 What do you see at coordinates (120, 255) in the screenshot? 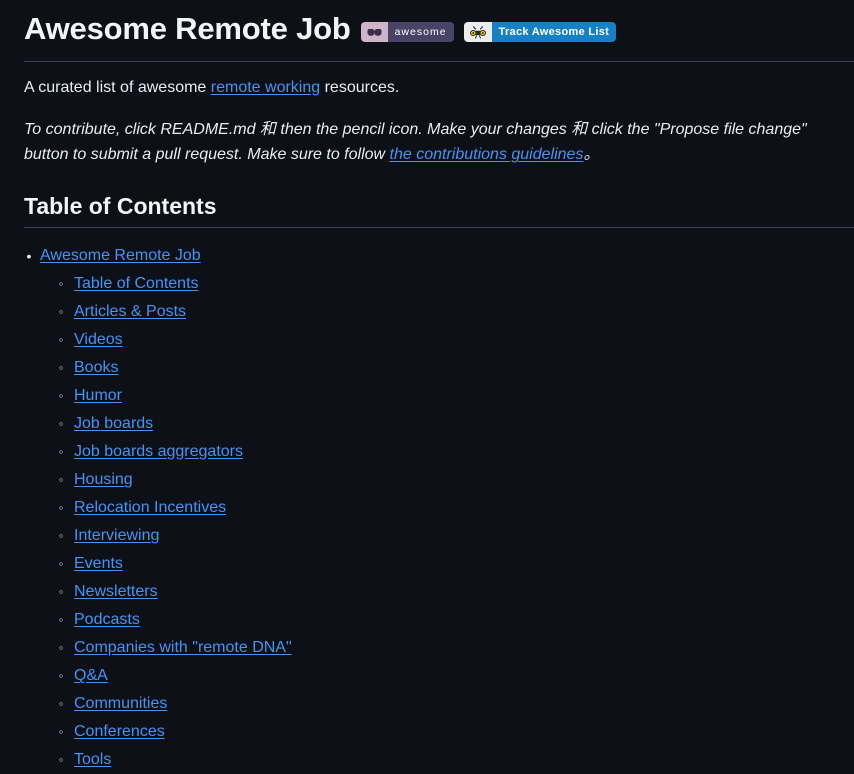
I see `toc-link-awesome-remote-job: Awesome Remote Job` at bounding box center [120, 255].